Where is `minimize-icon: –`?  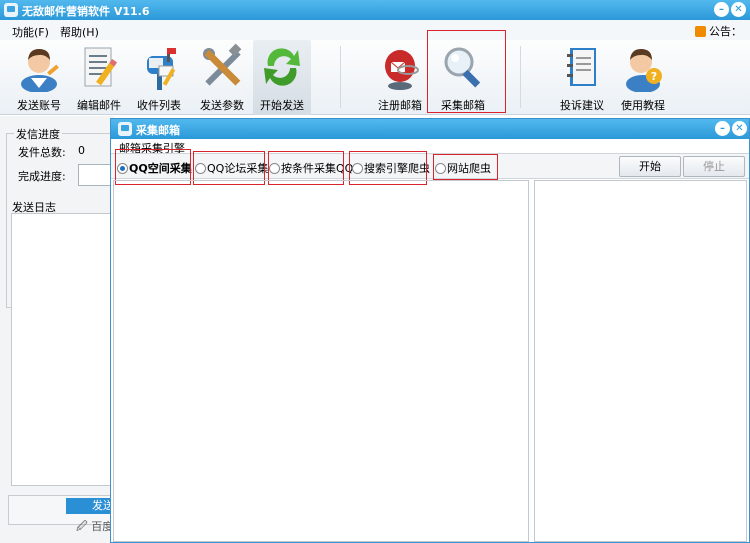
minimize-icon: – is located at coordinates (721, 9).